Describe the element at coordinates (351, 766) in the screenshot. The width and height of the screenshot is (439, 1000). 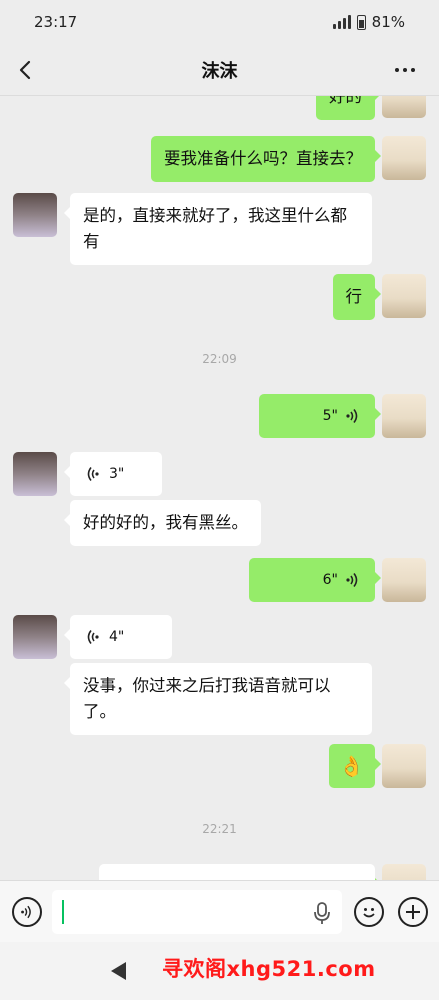
I see `ok-hand-emoji: 👌` at that location.